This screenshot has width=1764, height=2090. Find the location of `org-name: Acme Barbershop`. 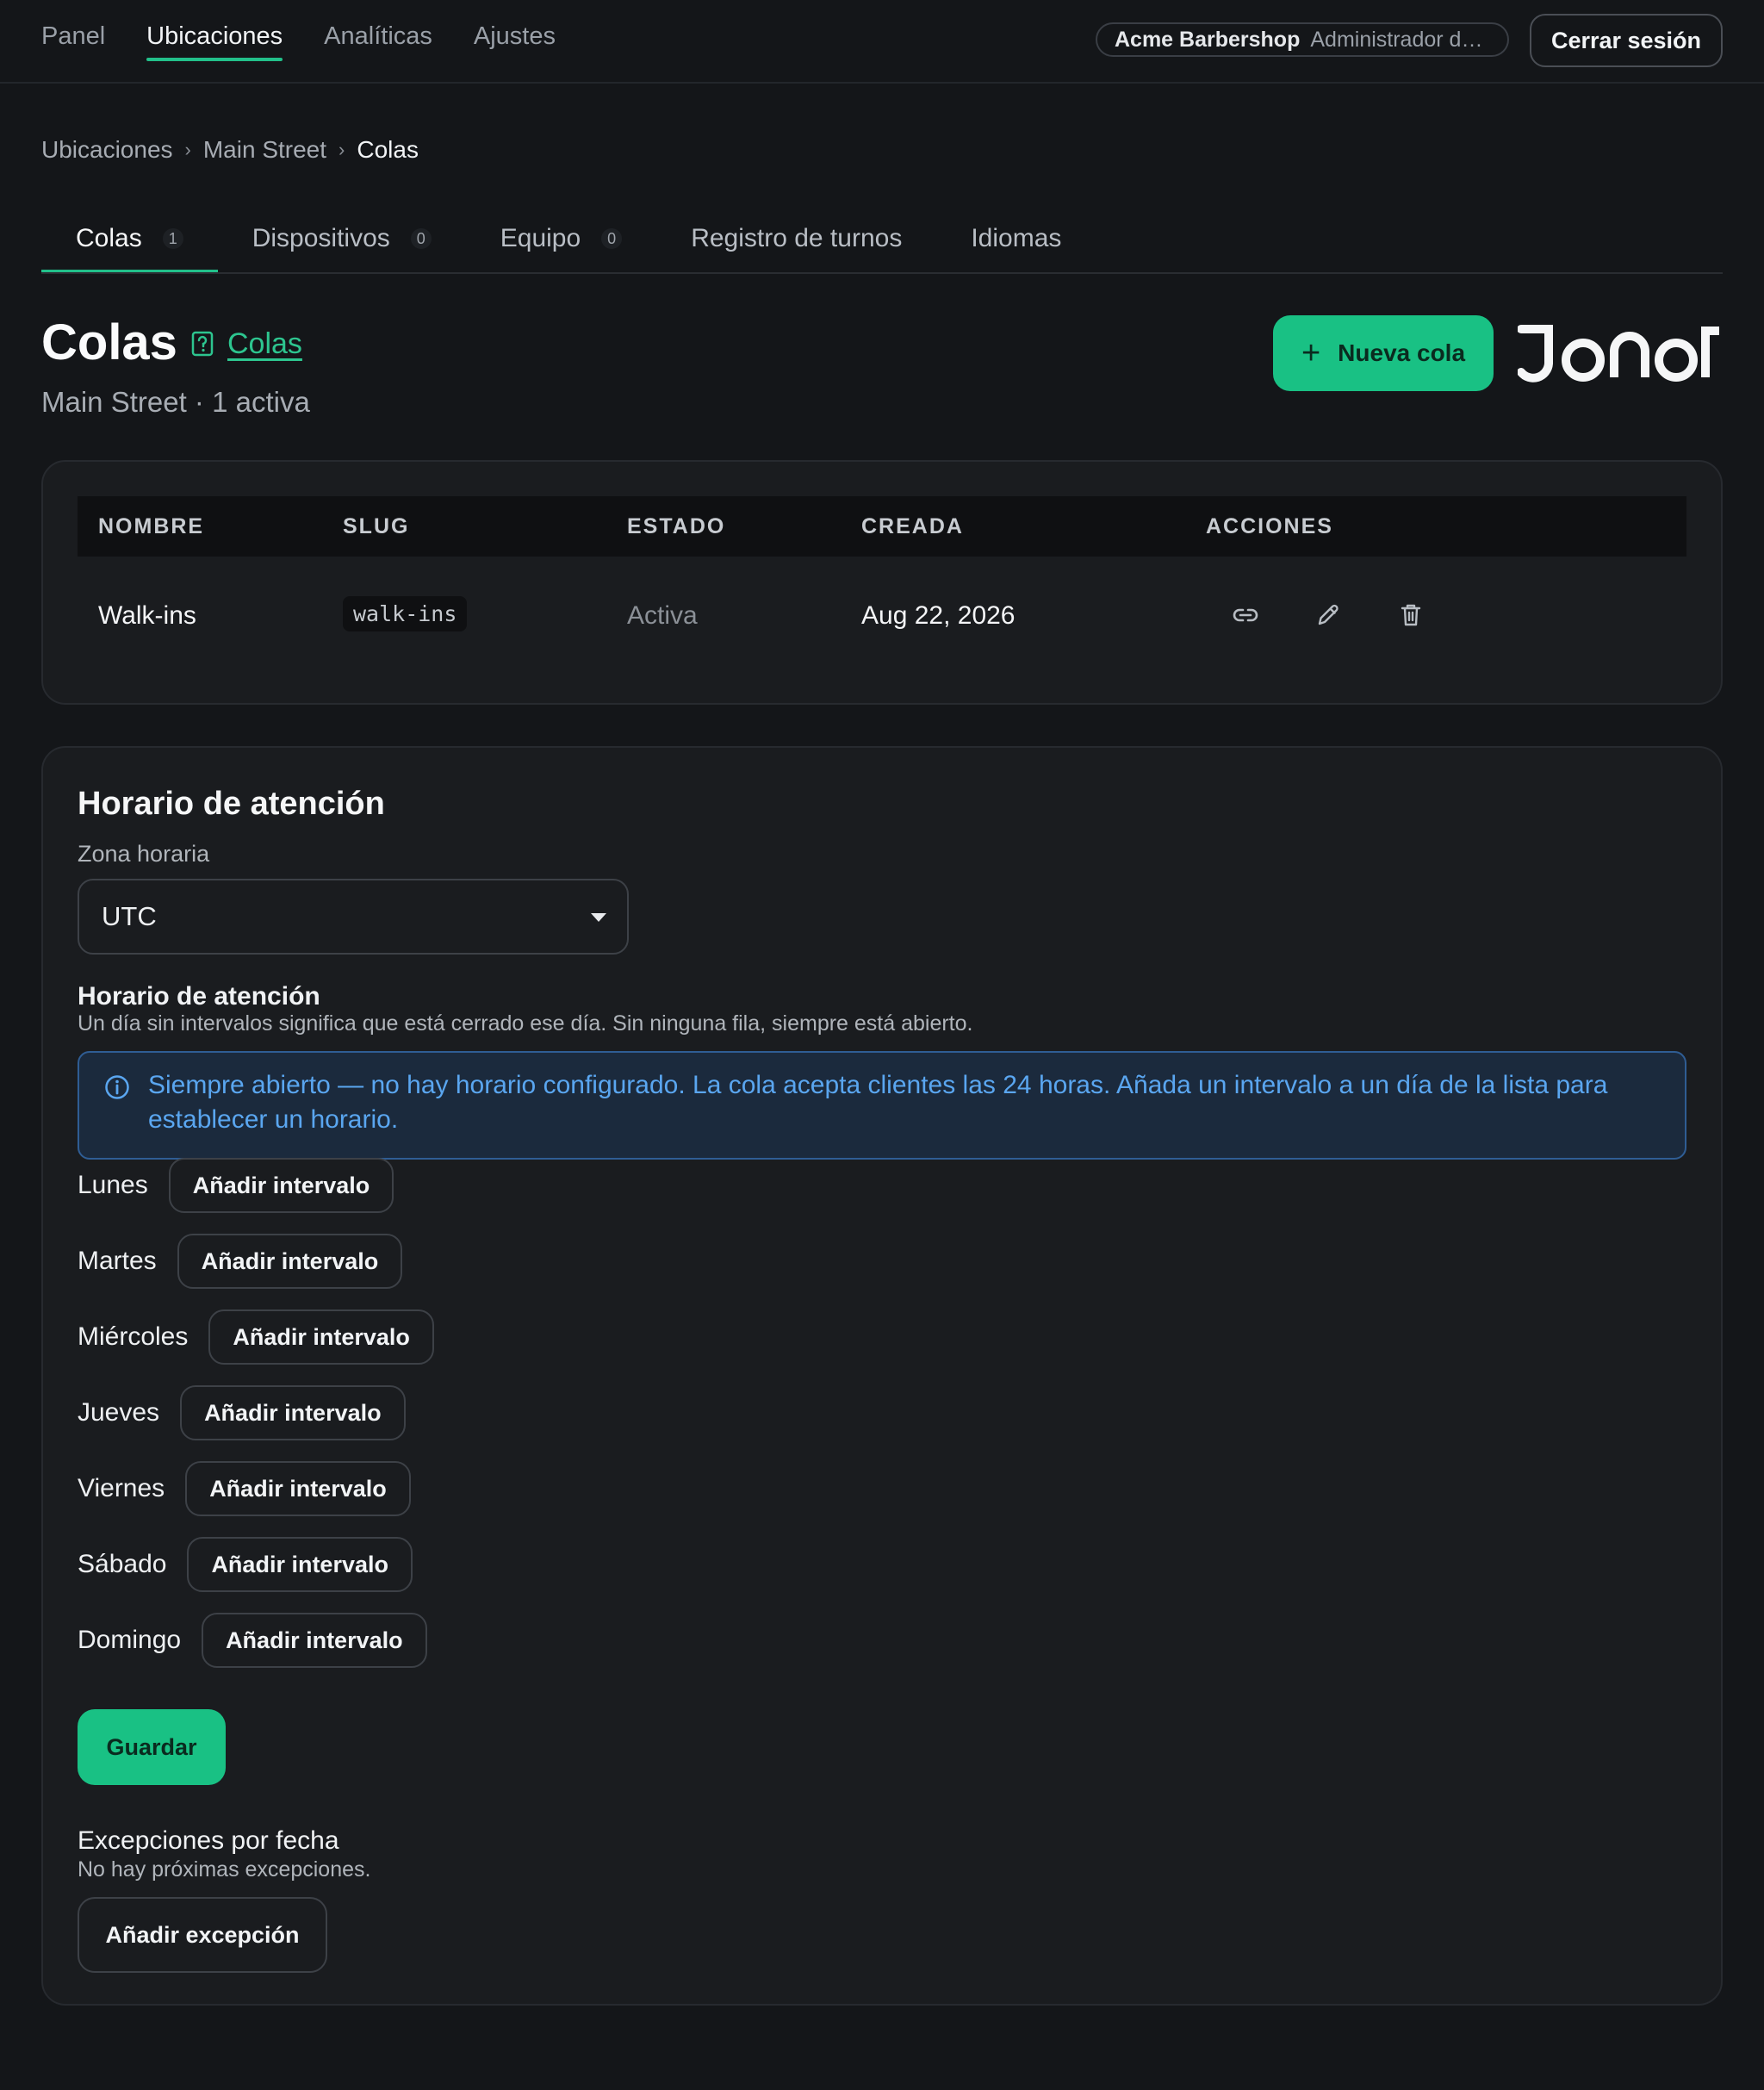

org-name: Acme Barbershop is located at coordinates (1208, 39).